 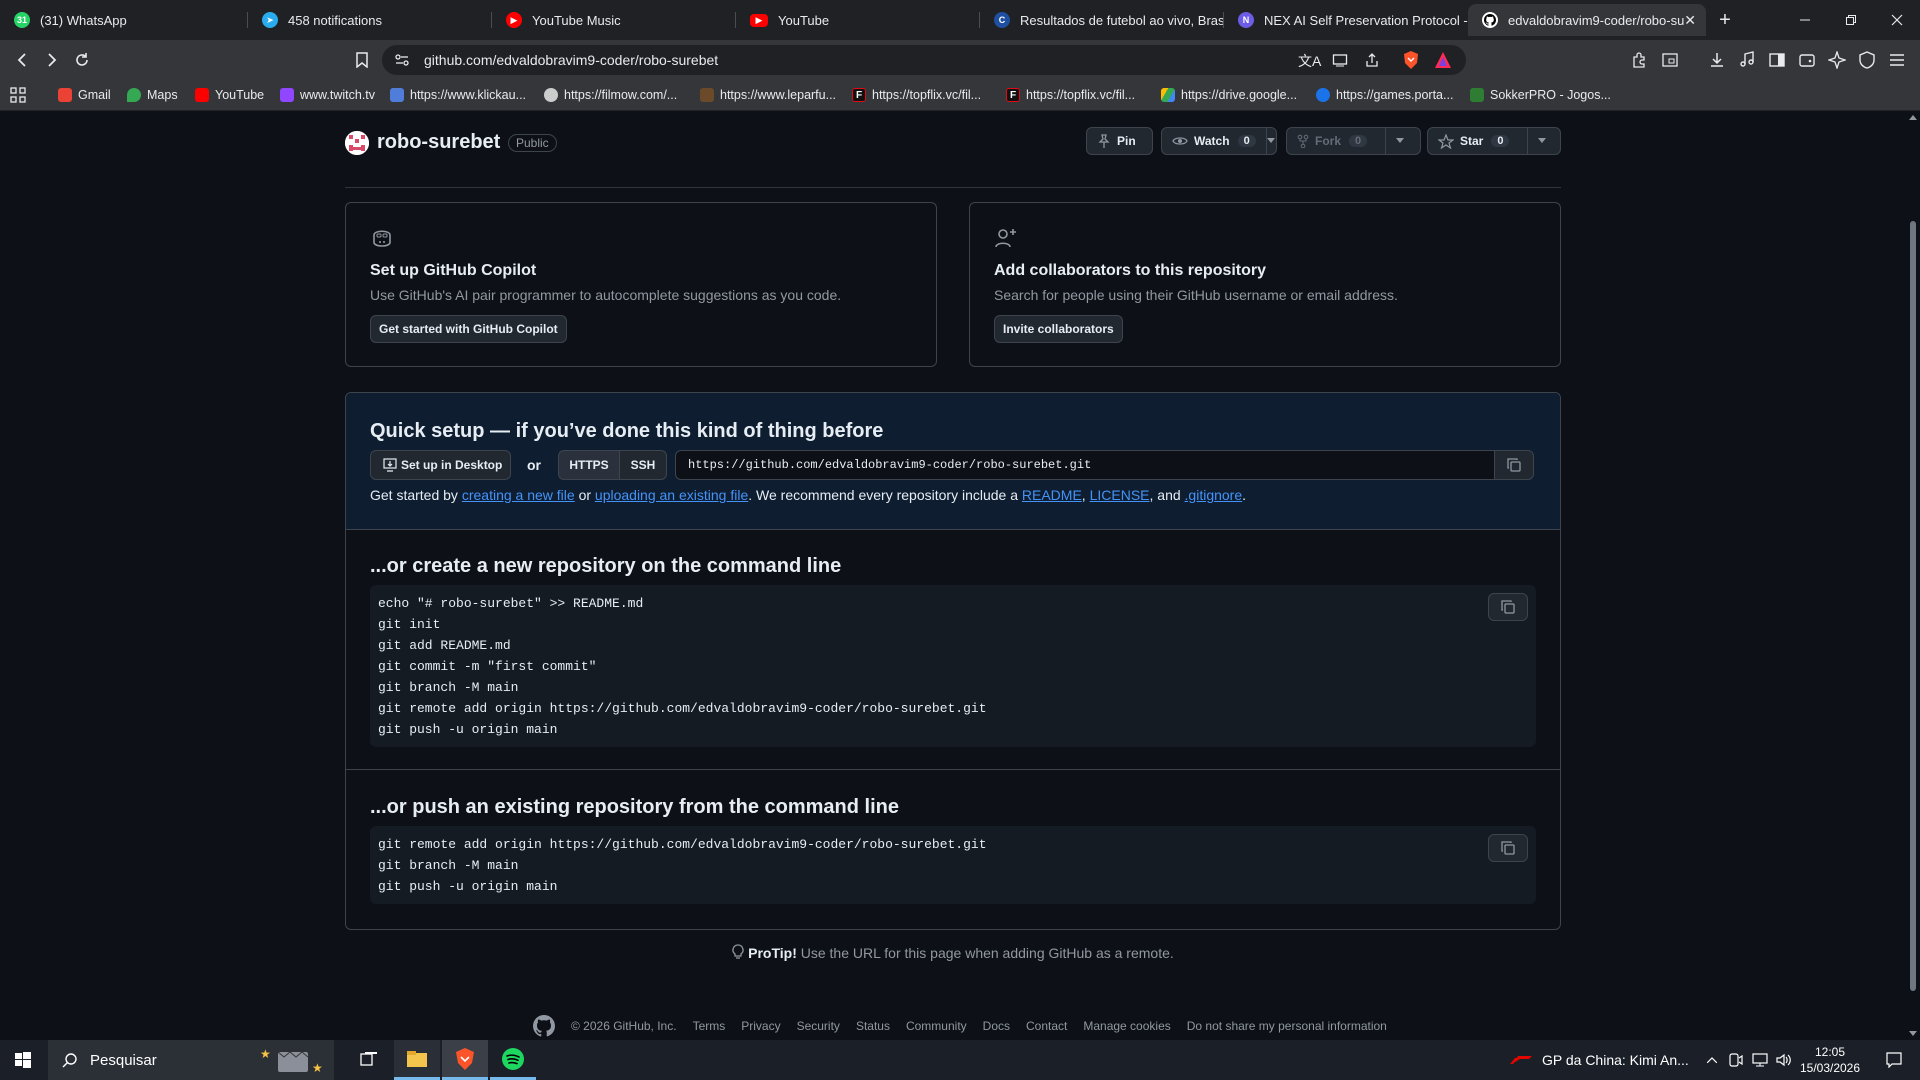 What do you see at coordinates (82, 60) in the screenshot?
I see `reload-icon` at bounding box center [82, 60].